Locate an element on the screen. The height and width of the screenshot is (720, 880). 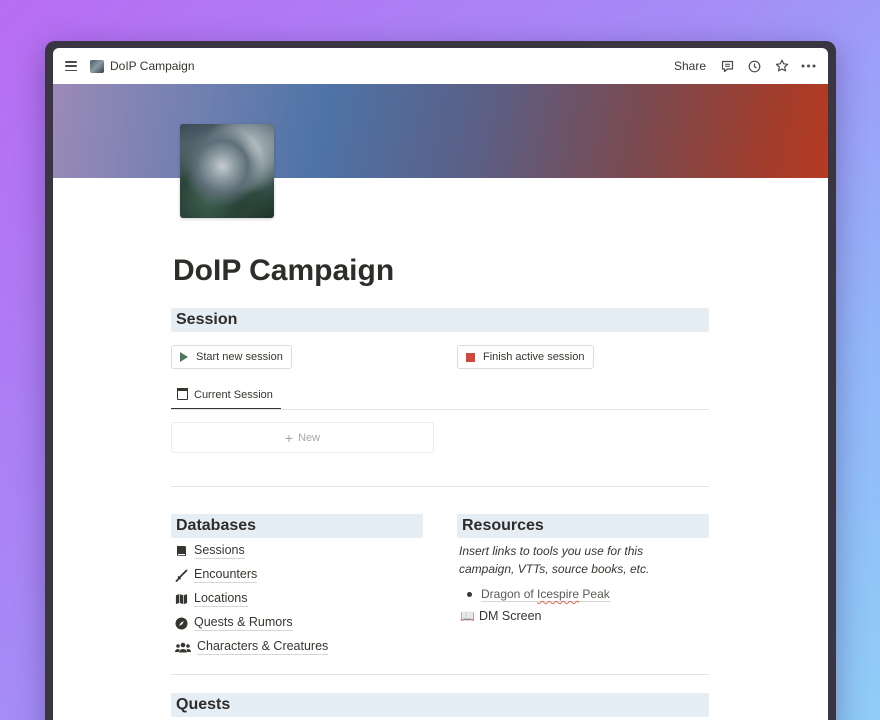
resource-link-label: Dragon of Icespire Peak is located at coordinates (545, 594).